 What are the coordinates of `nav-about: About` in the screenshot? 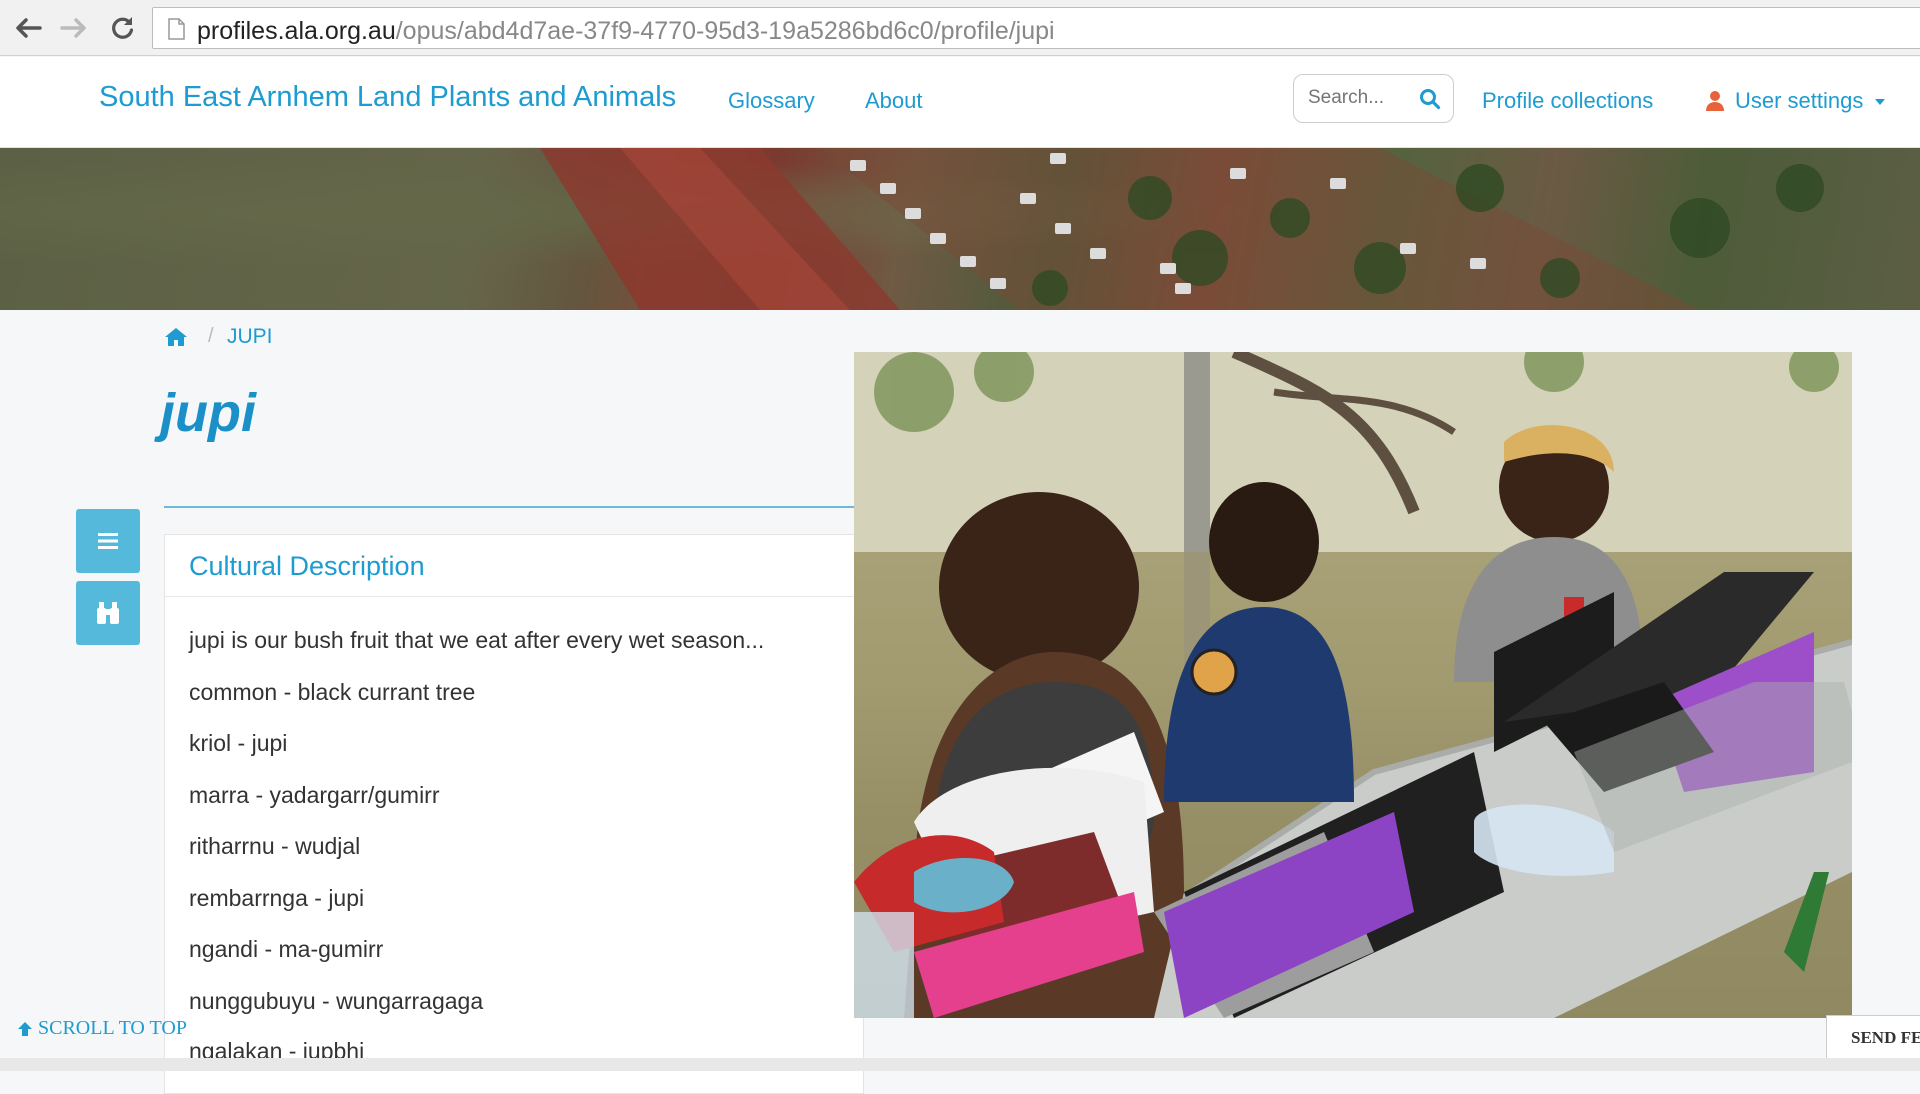 It's located at (894, 101).